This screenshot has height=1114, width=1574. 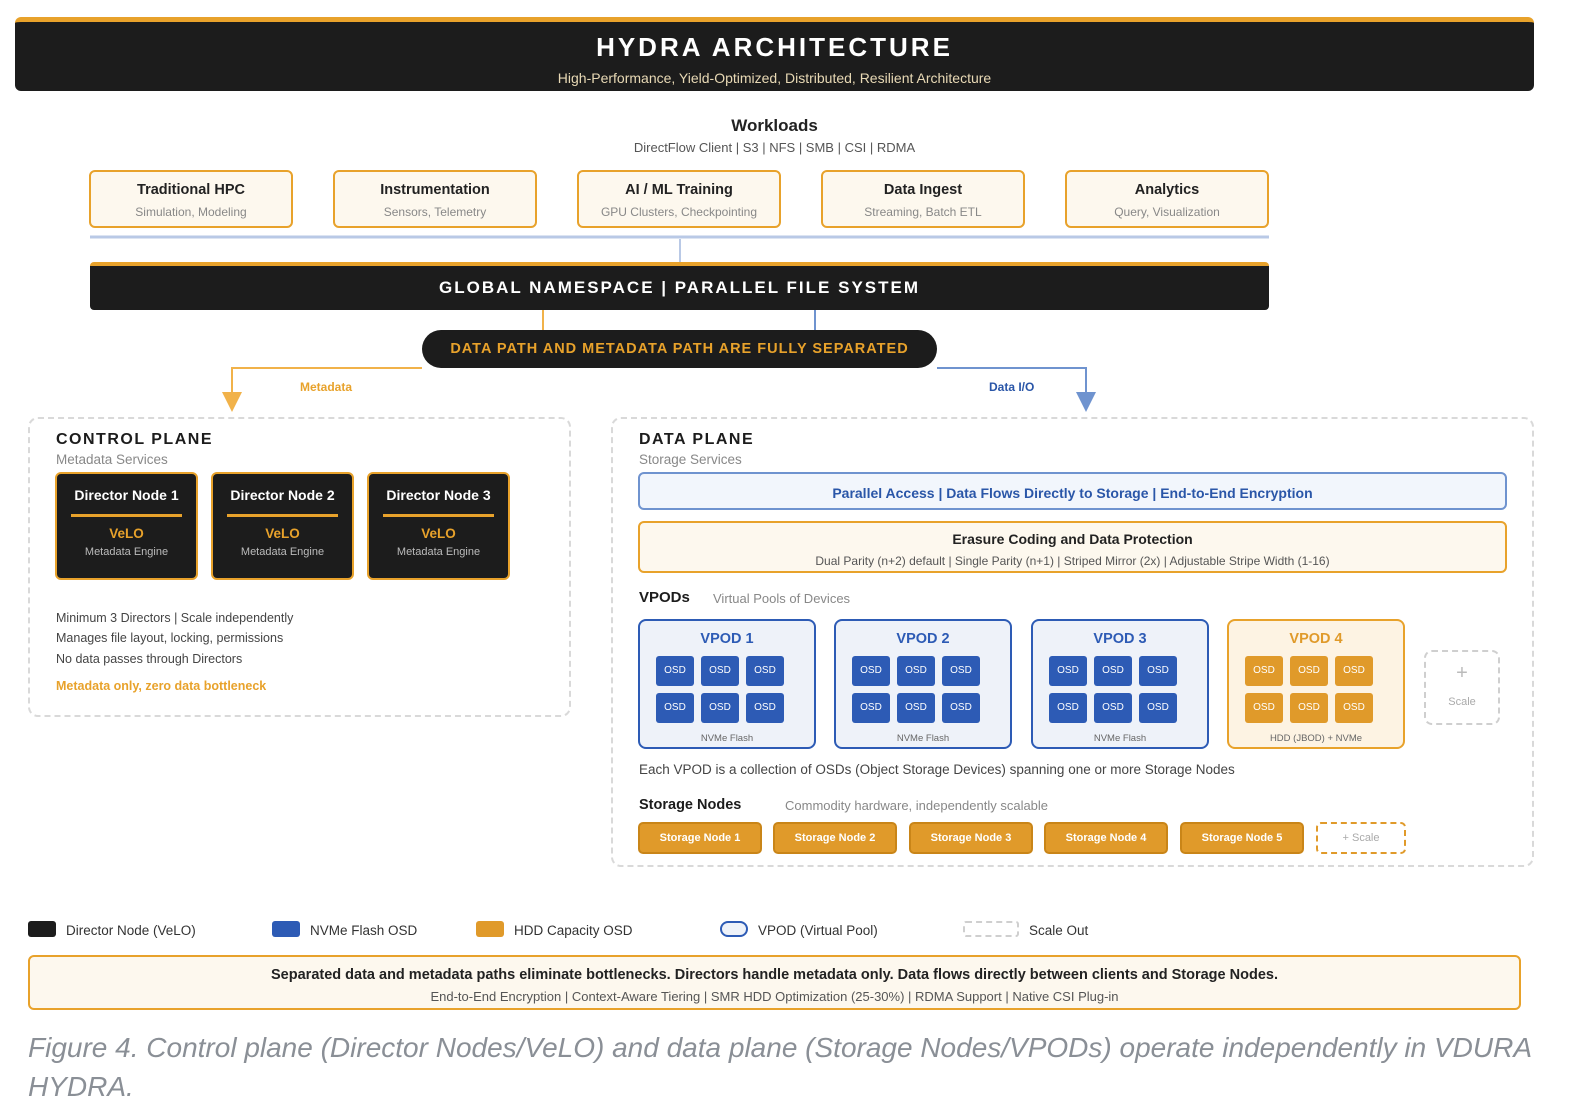 I want to click on legend-label: HDD Capacity OSD, so click(x=573, y=930).